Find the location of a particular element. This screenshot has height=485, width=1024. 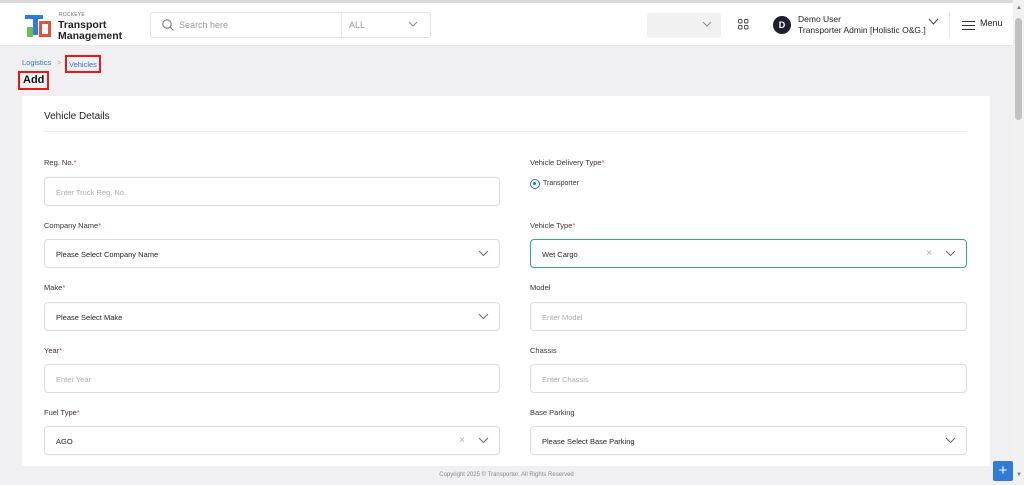

search-scope-select: ALL is located at coordinates (357, 25).